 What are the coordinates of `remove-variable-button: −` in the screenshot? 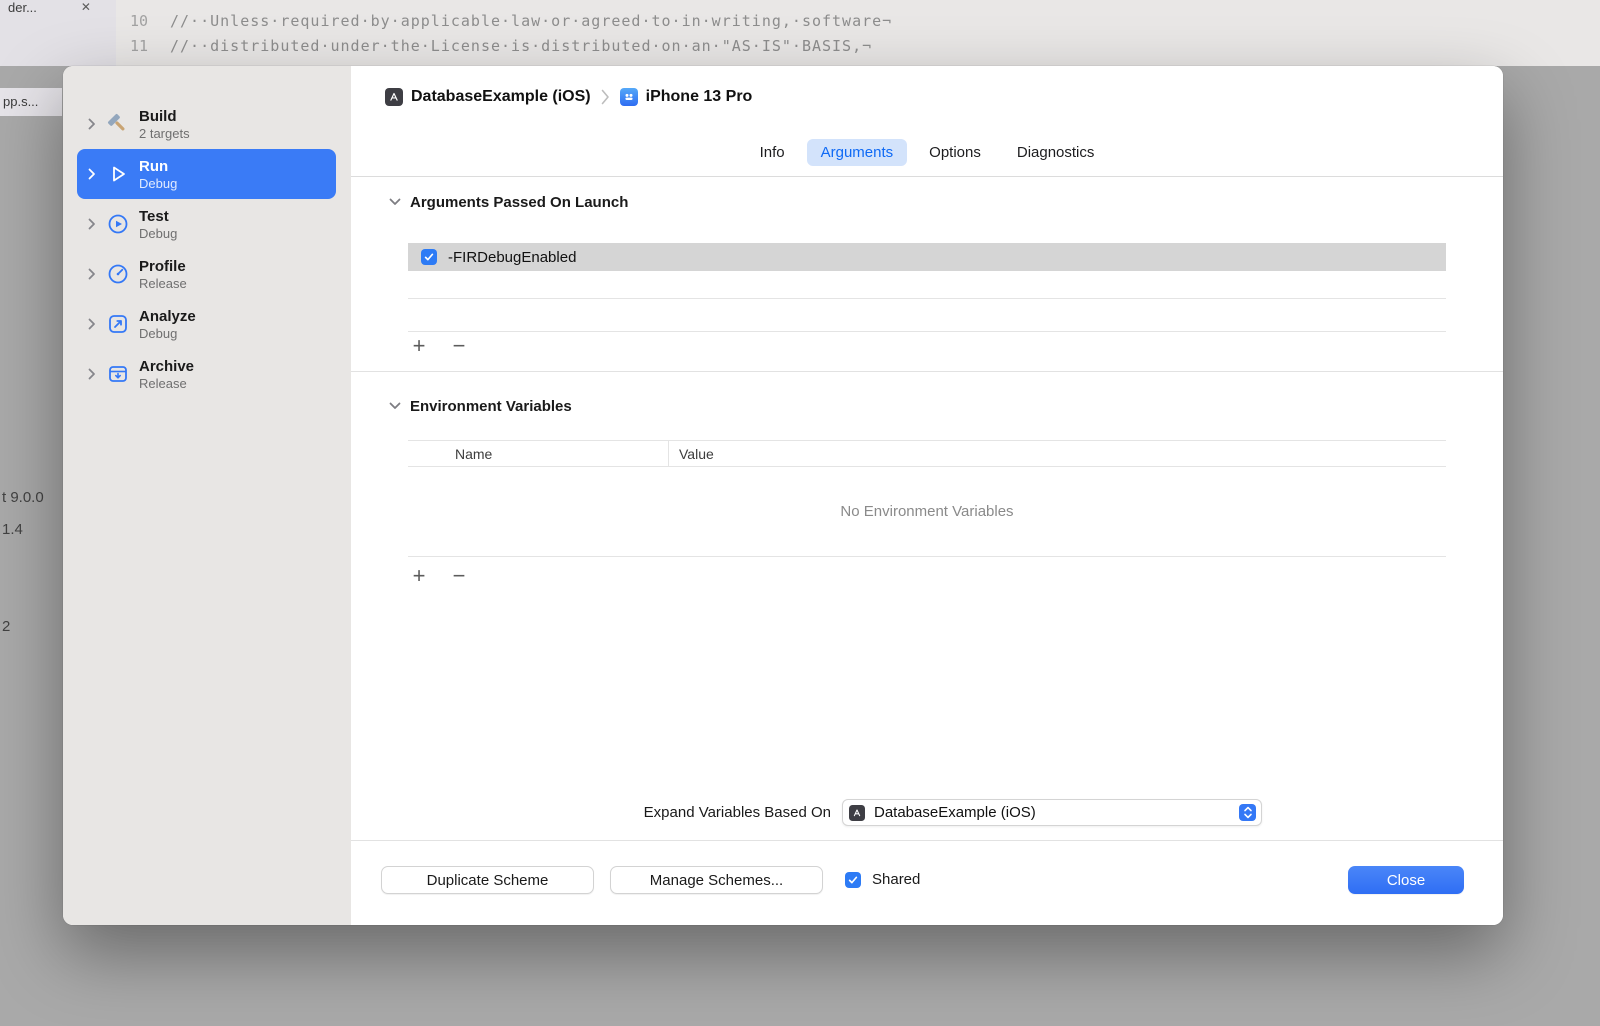 It's located at (459, 576).